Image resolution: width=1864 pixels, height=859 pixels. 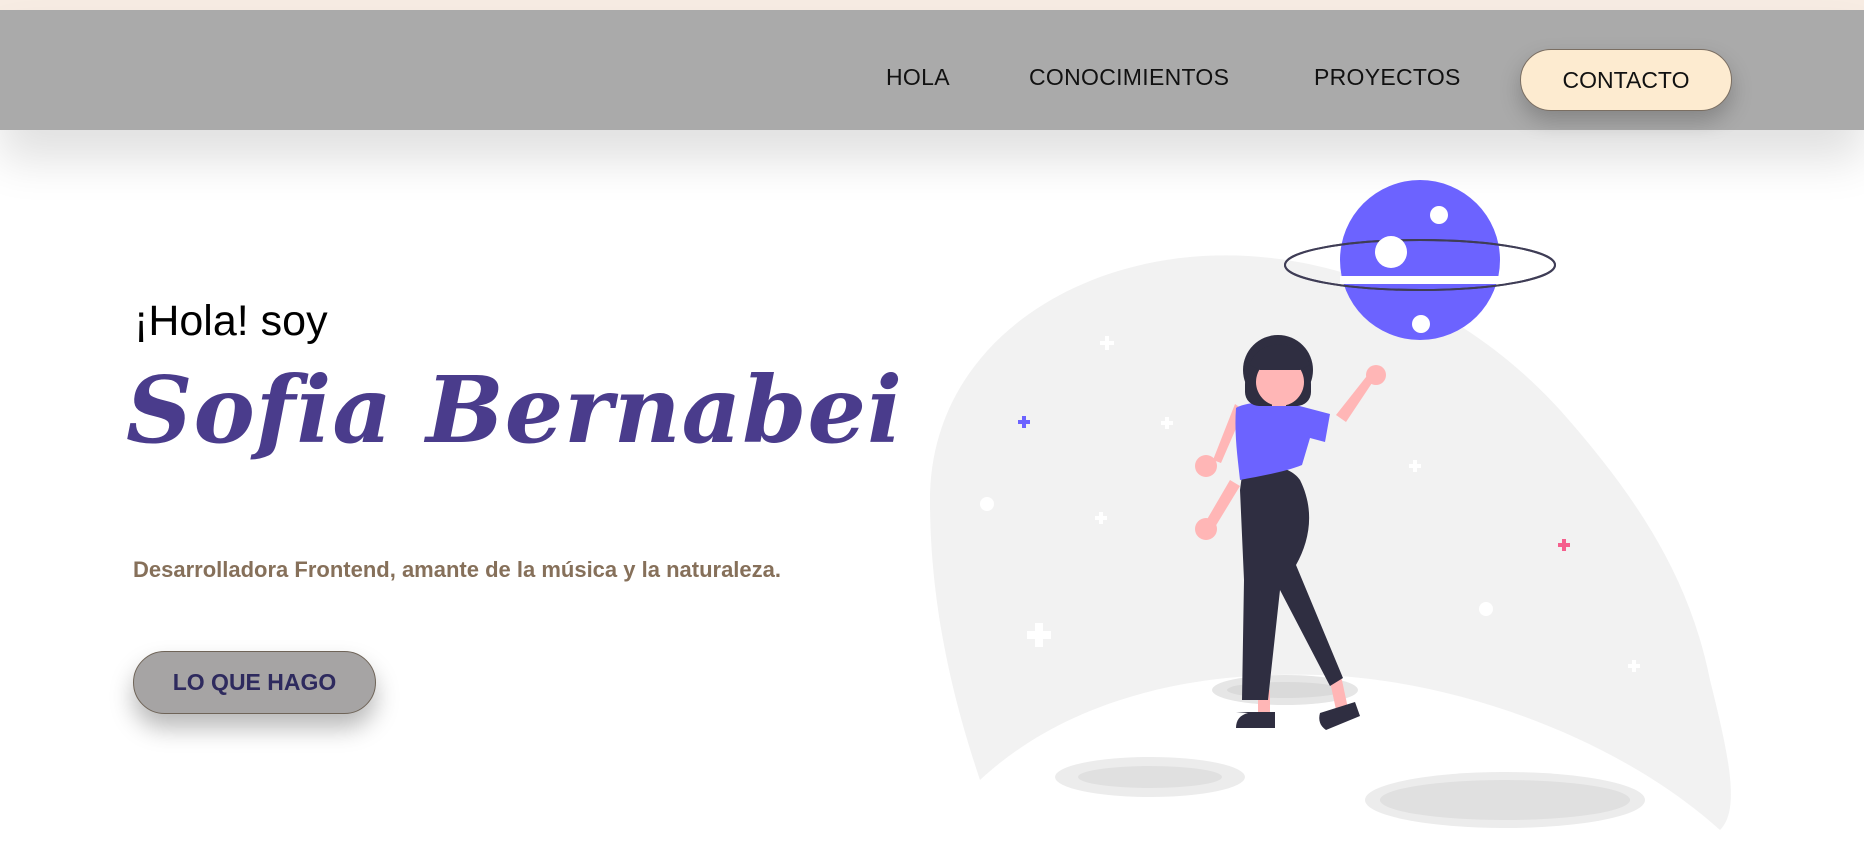 I want to click on contact-button: CONTACTO, so click(x=1626, y=80).